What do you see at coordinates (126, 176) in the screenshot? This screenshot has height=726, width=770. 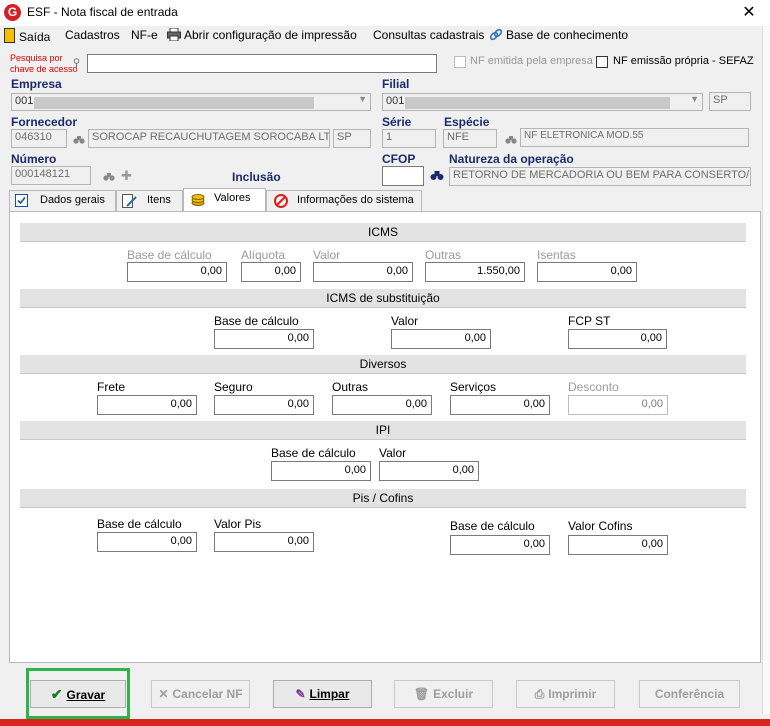 I see `plus-icon: ✚` at bounding box center [126, 176].